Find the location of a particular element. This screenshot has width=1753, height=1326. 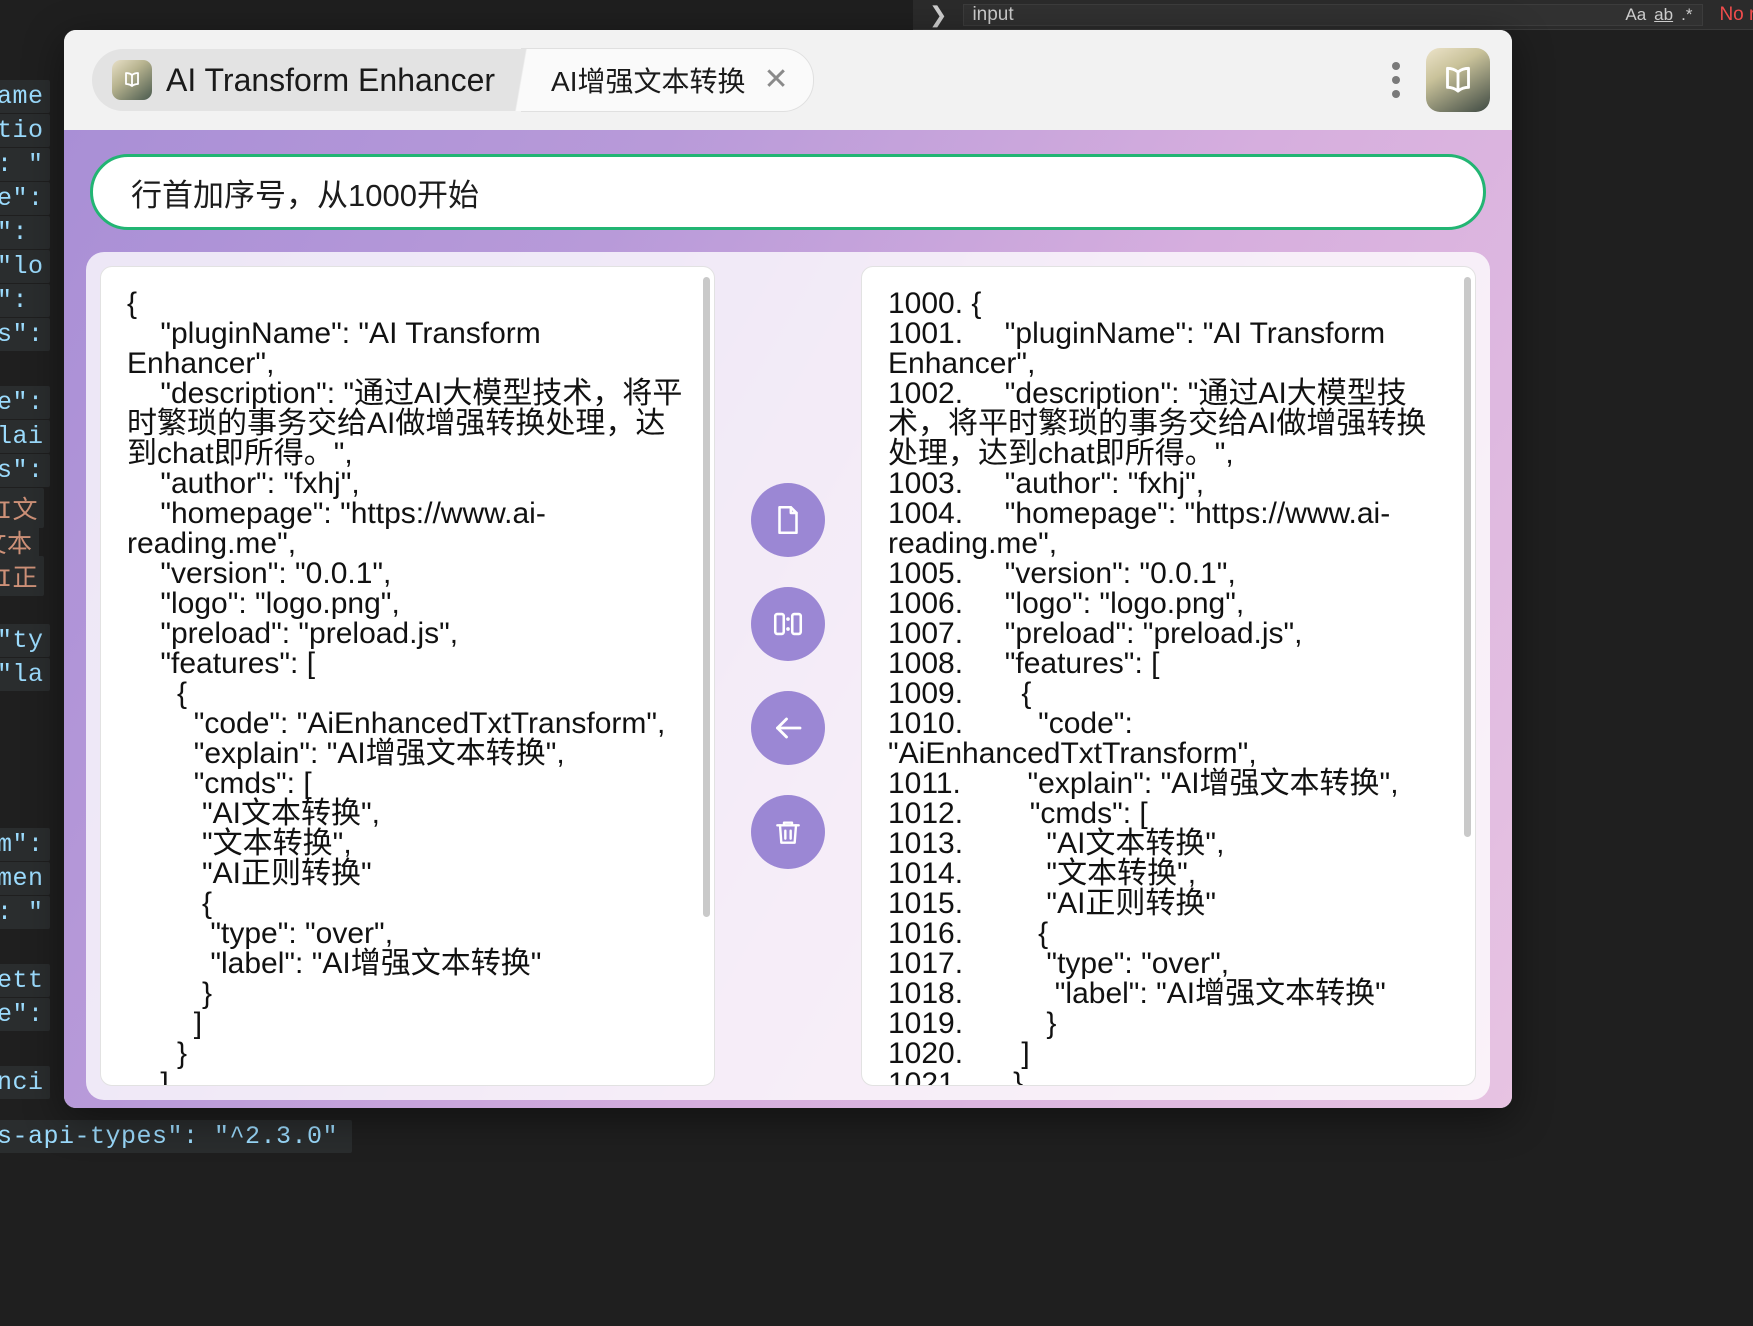

tab-plugin-name: AI Transform Enhancer is located at coordinates (307, 80).